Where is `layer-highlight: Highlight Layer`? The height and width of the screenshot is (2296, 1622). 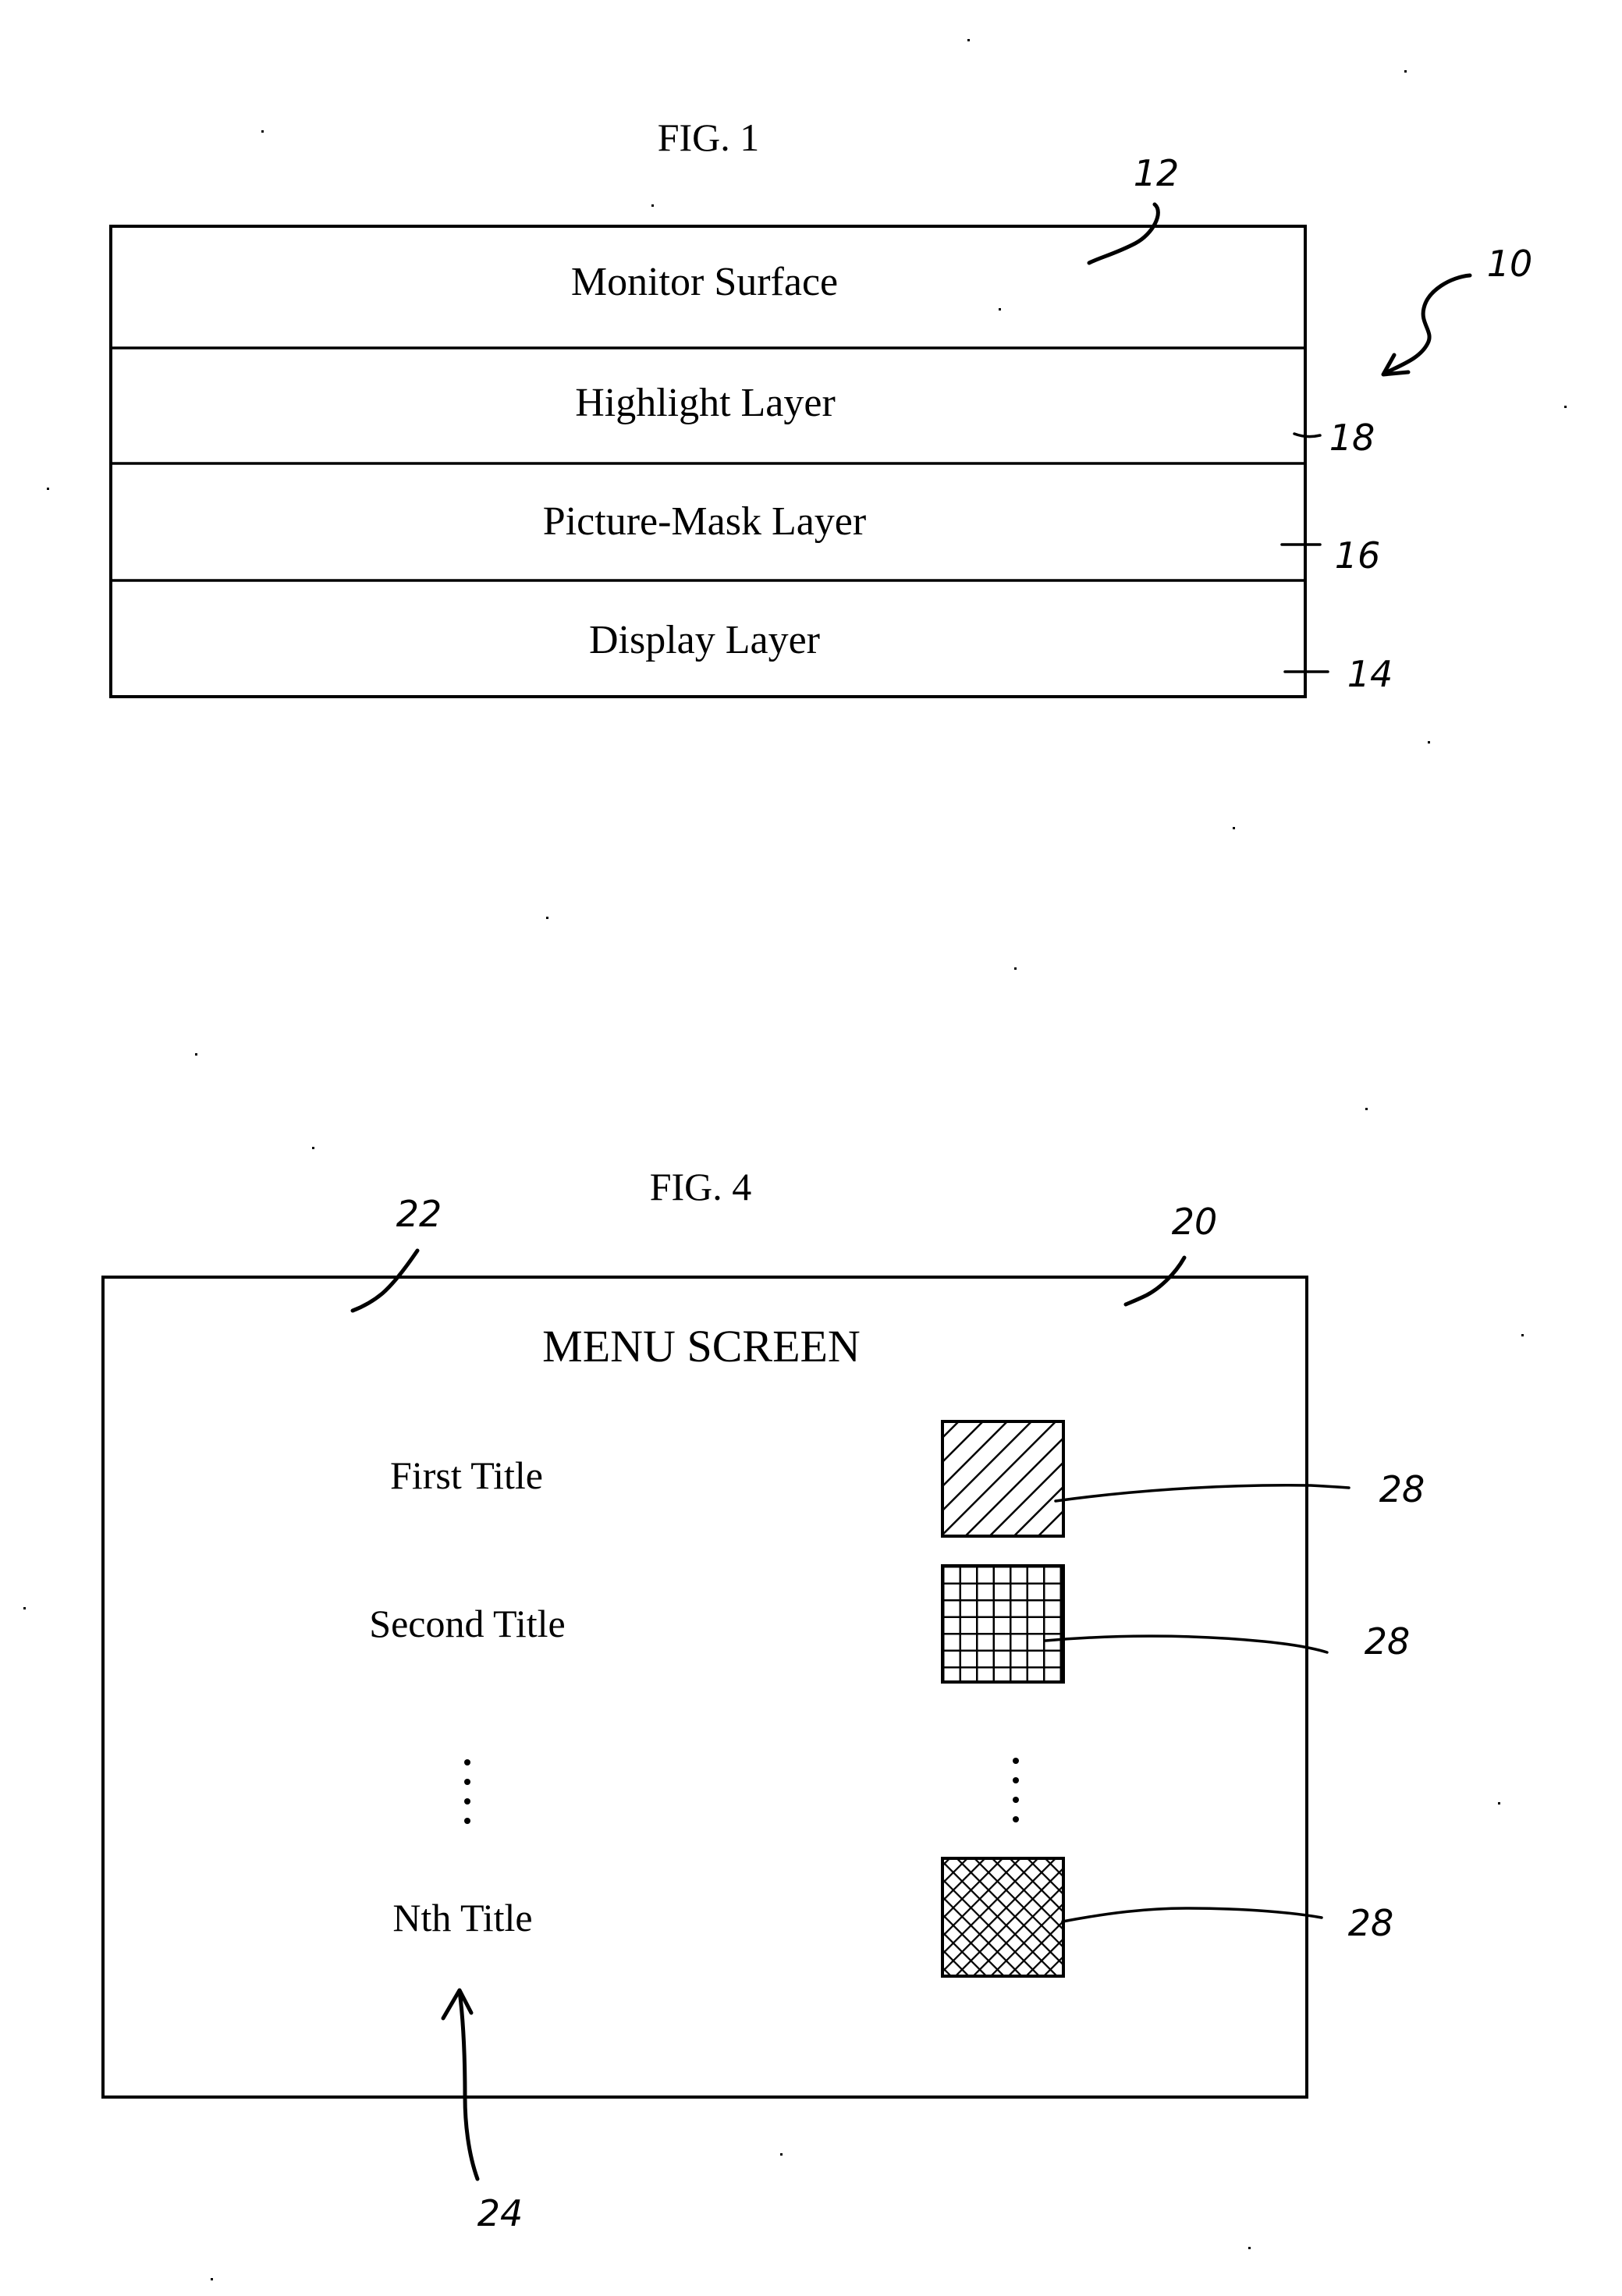
layer-highlight: Highlight Layer is located at coordinates (705, 403).